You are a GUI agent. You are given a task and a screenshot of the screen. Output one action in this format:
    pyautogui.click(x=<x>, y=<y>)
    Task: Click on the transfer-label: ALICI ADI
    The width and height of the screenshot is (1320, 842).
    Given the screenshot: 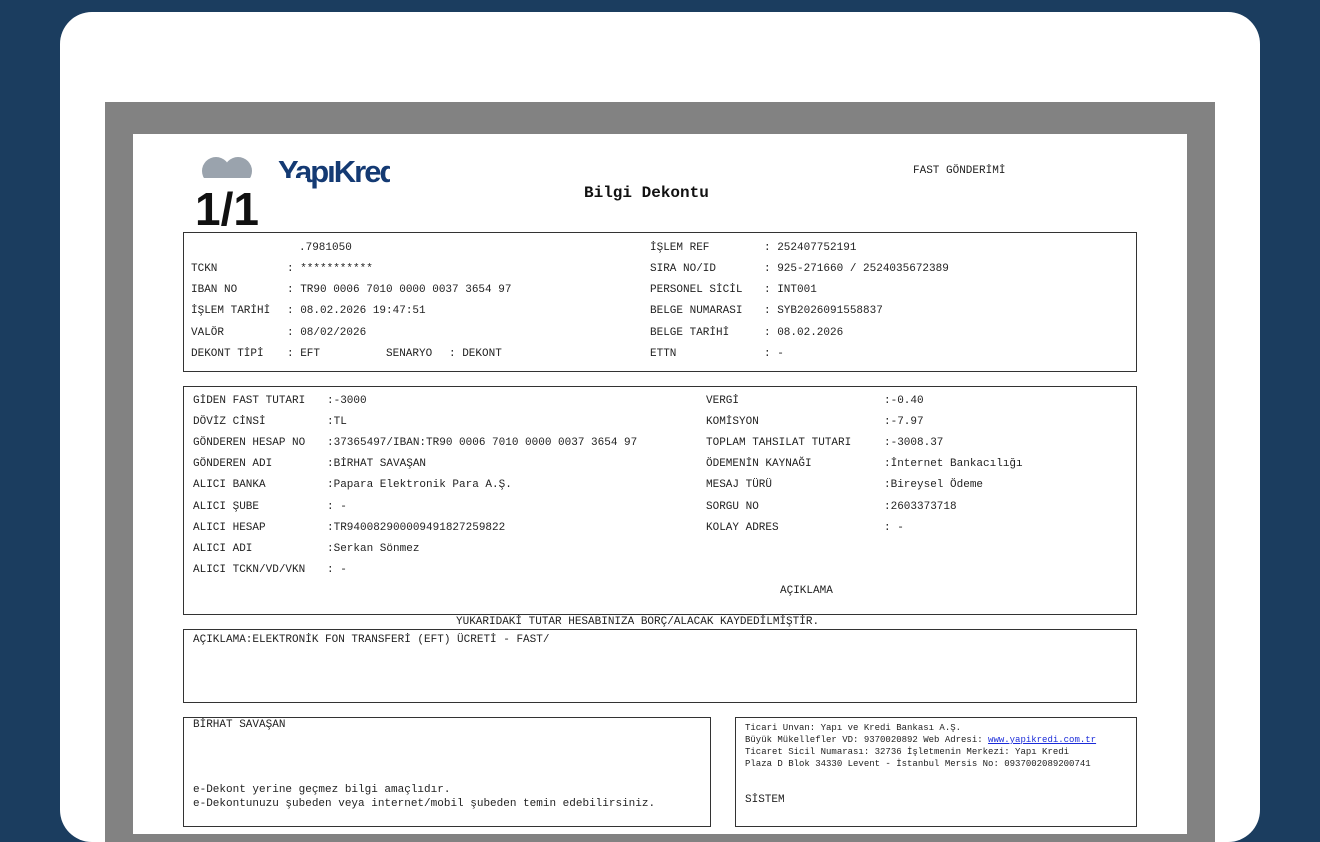 What is the action you would take?
    pyautogui.click(x=223, y=549)
    